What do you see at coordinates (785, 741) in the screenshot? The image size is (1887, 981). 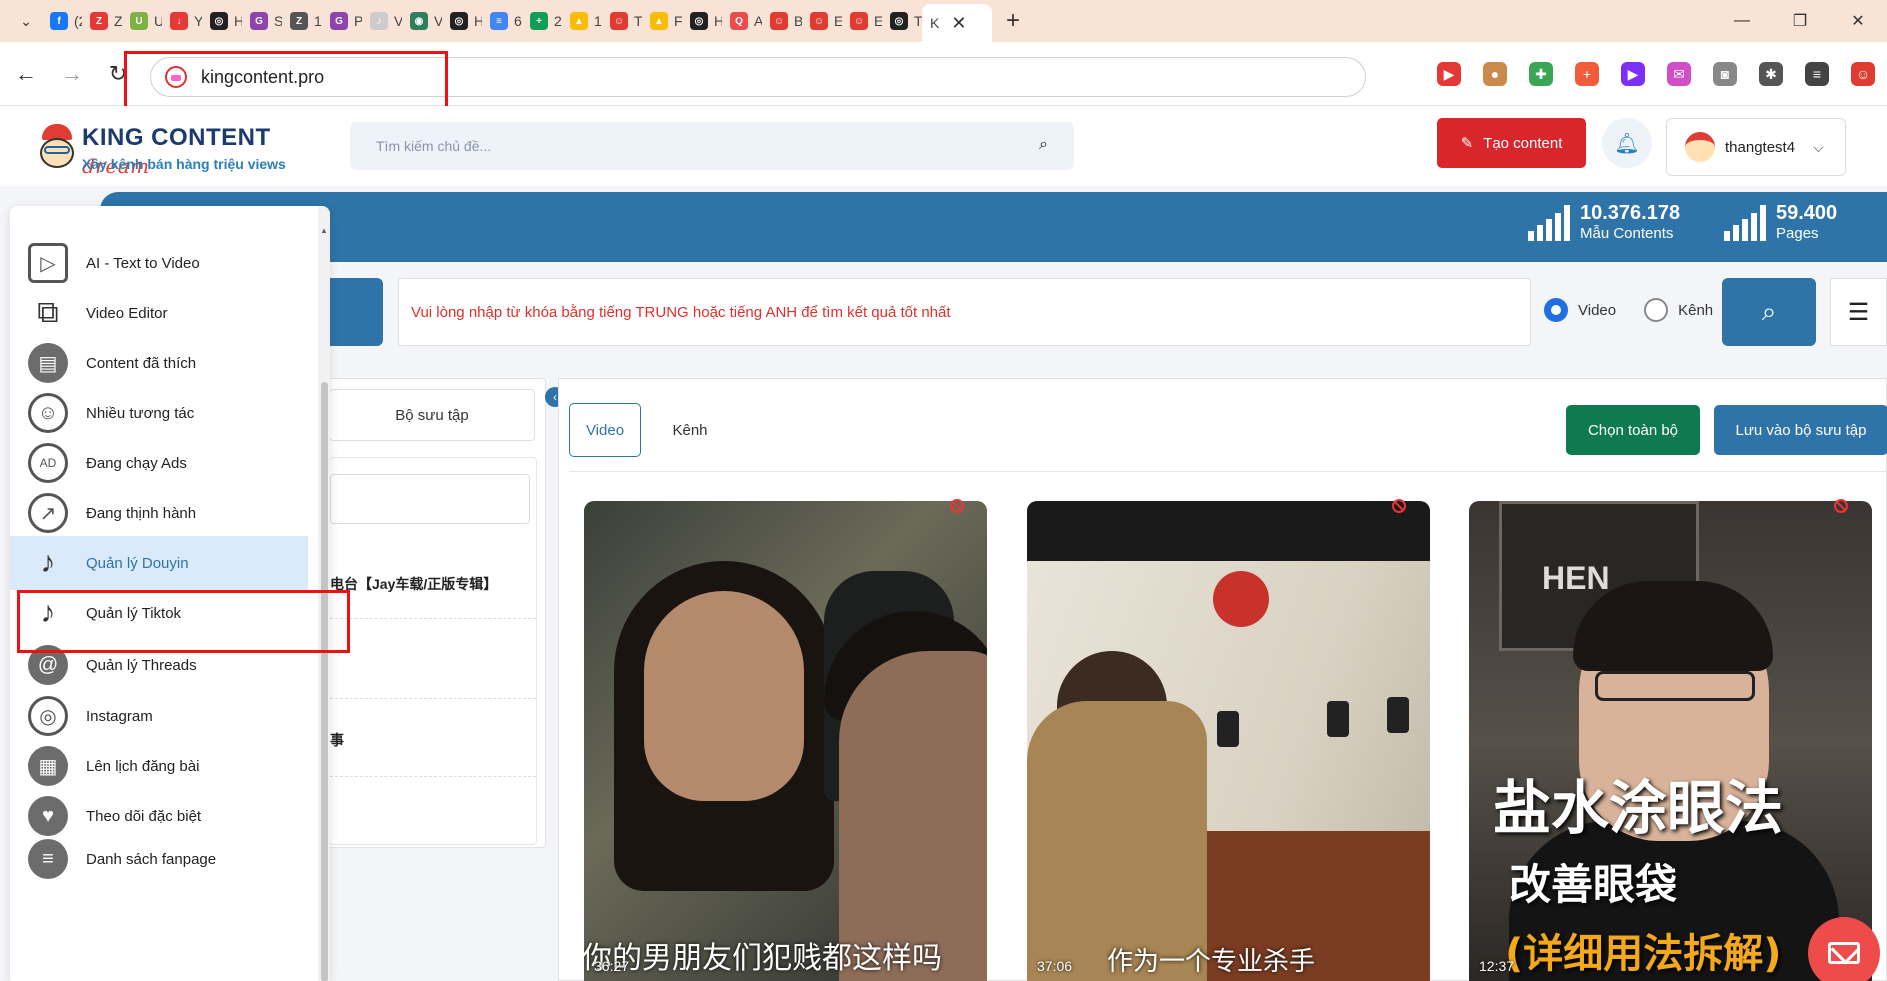 I see `video-card: 你的男朋友们犯贱都这样吗 36:27` at bounding box center [785, 741].